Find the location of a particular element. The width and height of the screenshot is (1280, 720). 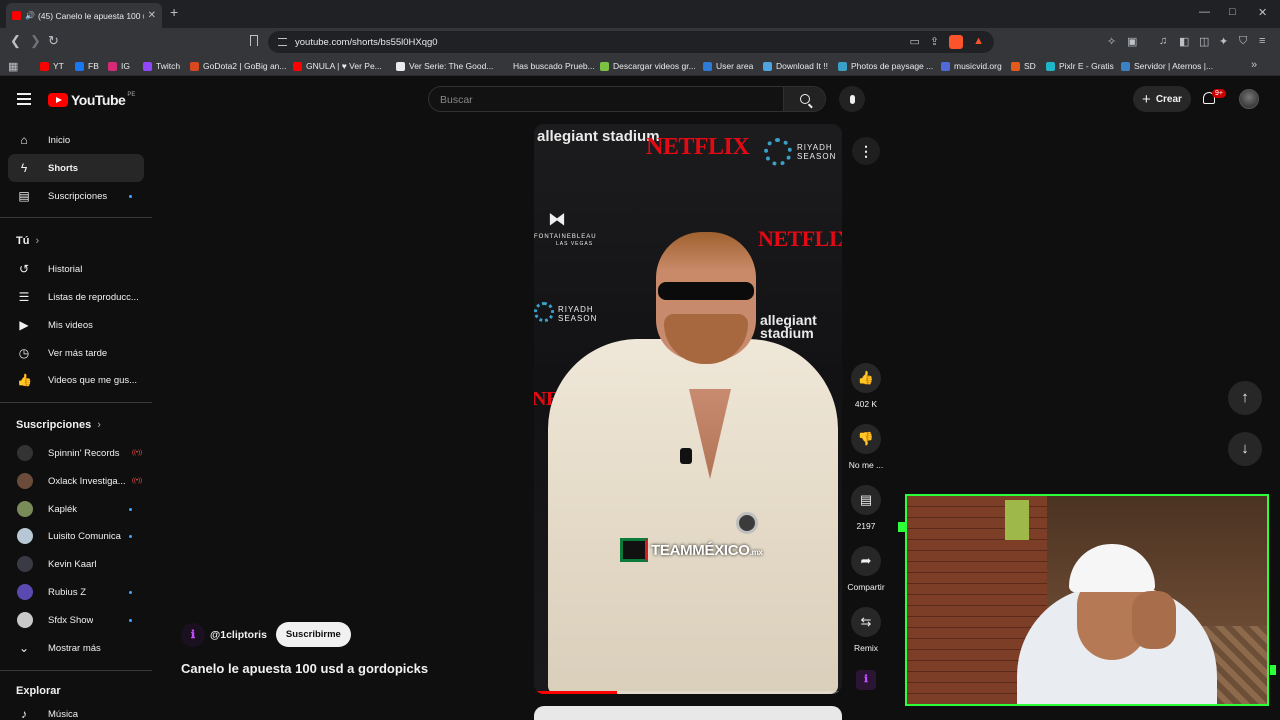

media-icon: ♫ is located at coordinates (1163, 41).